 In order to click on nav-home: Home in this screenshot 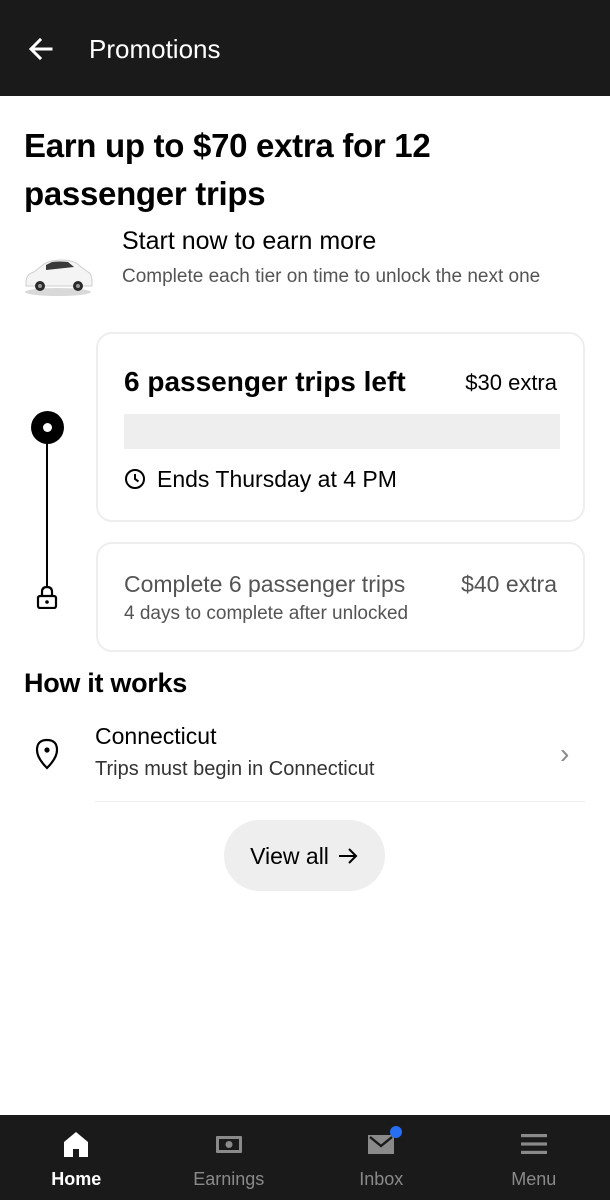, I will do `click(76, 1157)`.